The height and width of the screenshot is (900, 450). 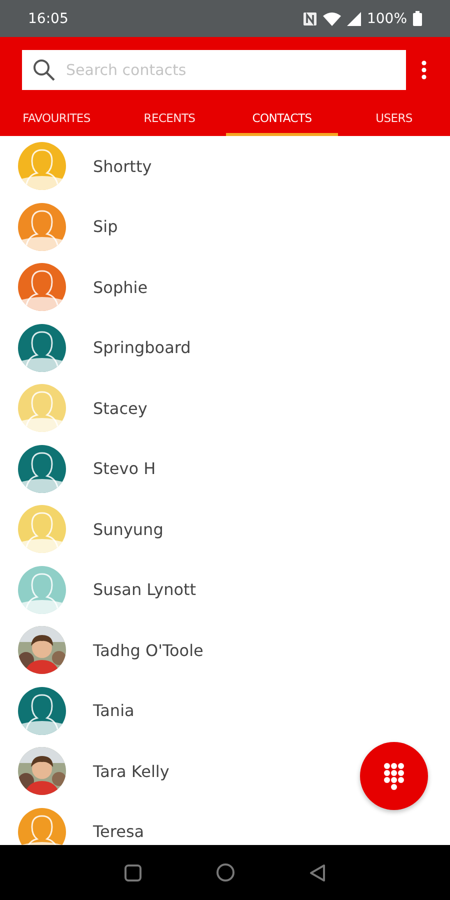 What do you see at coordinates (417, 18) in the screenshot?
I see `battery-icon` at bounding box center [417, 18].